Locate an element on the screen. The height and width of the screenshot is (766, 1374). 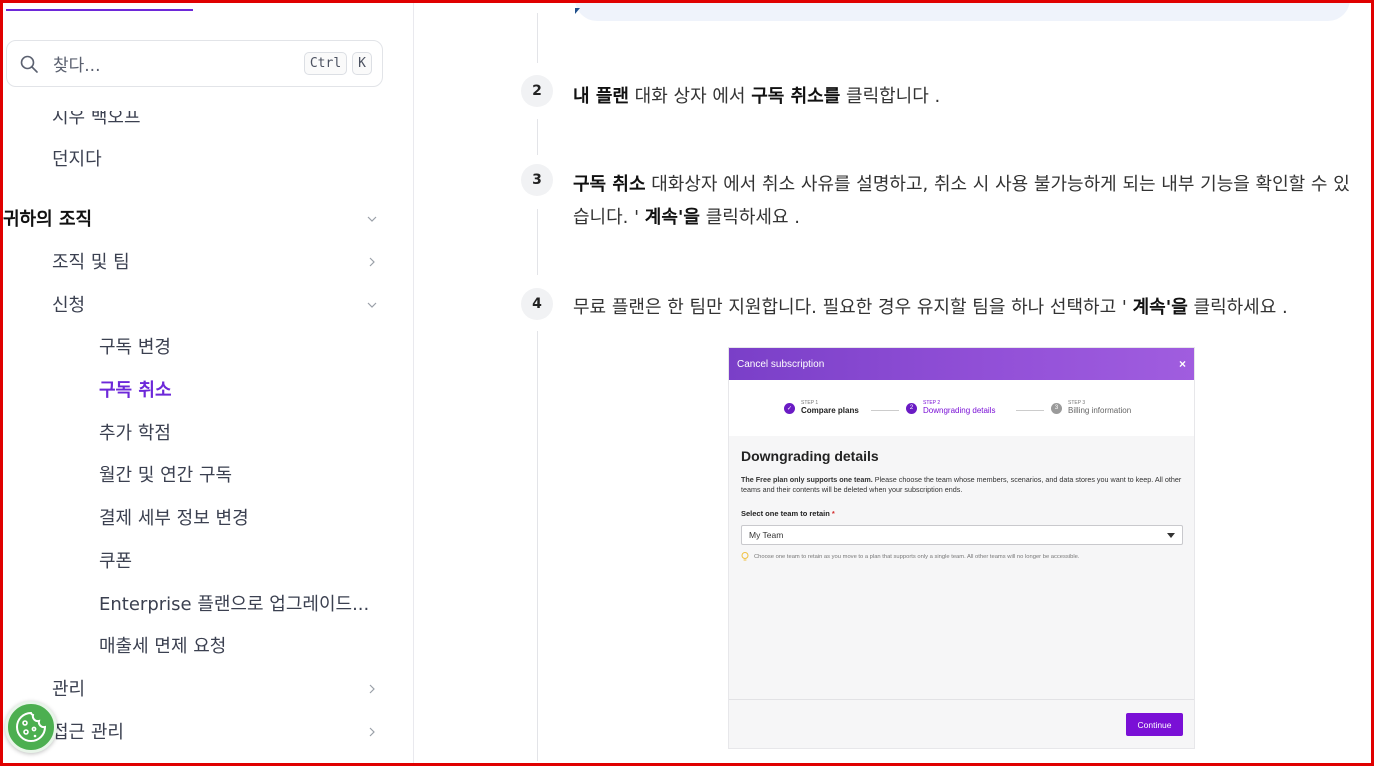
sidebar-item-backoff: 시우 백오프 is located at coordinates (96, 120).